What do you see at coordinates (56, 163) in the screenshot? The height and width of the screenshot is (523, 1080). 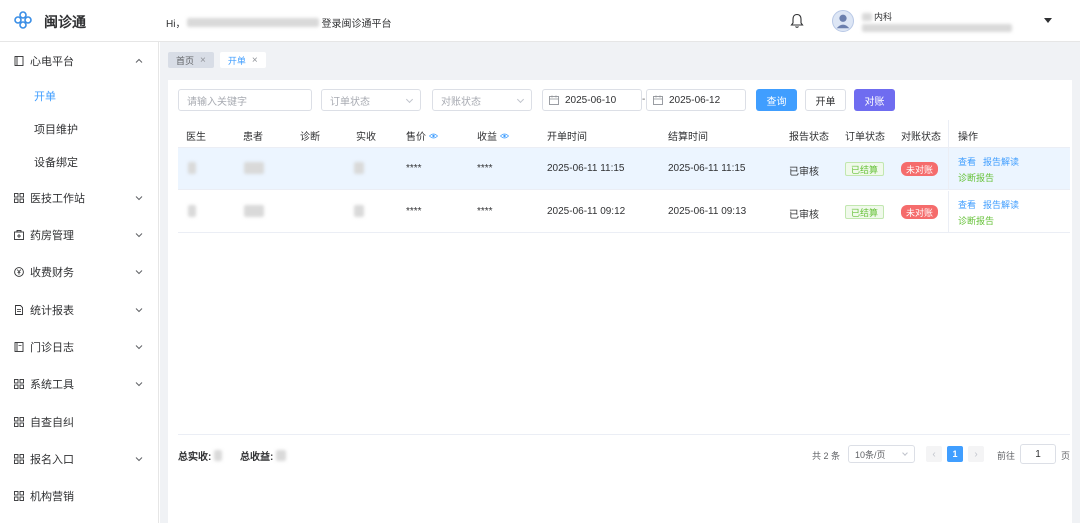 I see `sidebar-subitem-label: 设备绑定` at bounding box center [56, 163].